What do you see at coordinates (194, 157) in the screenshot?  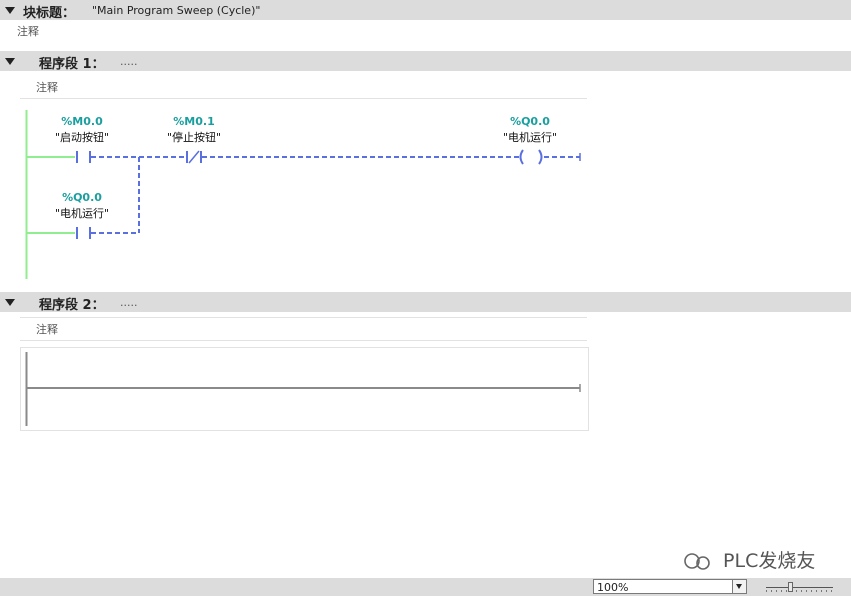 I see `contact-m0-1-slash` at bounding box center [194, 157].